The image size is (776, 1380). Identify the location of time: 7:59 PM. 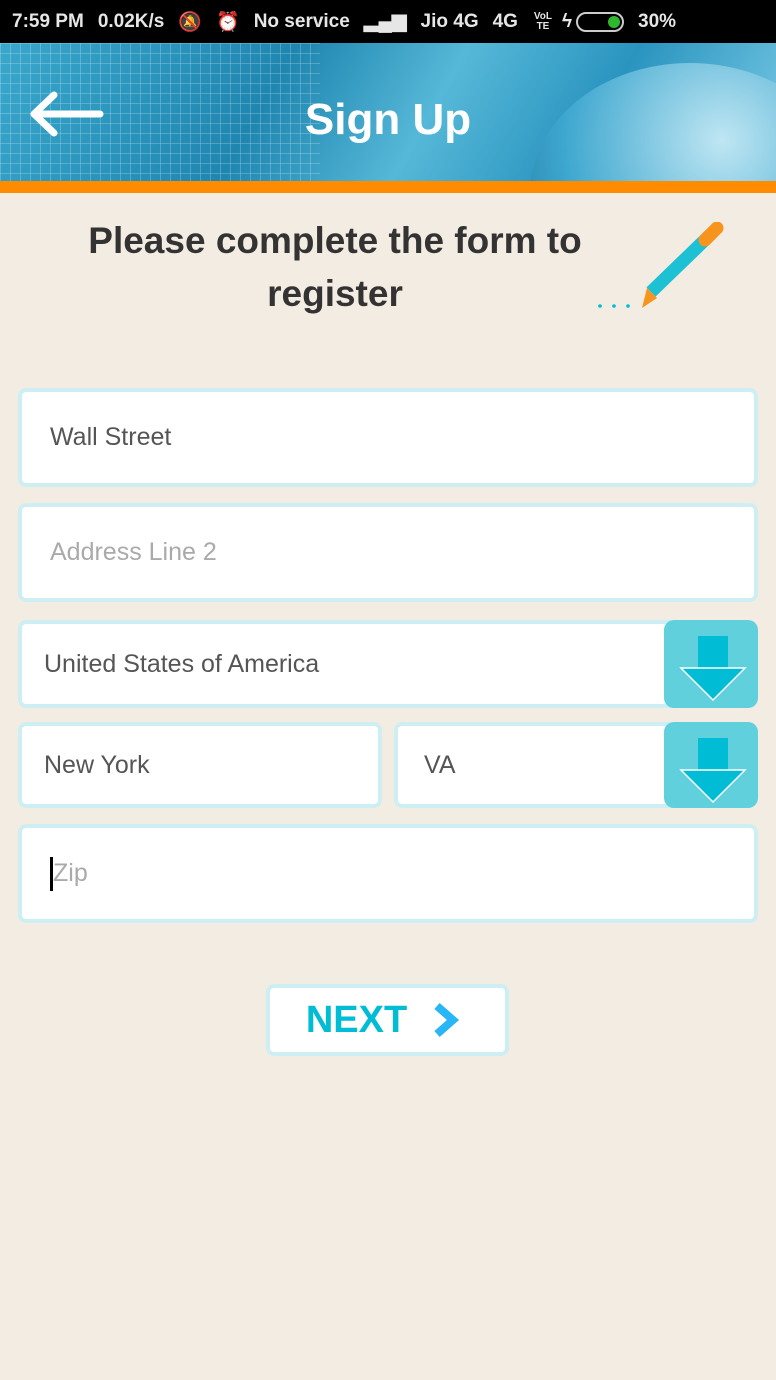
(48, 21).